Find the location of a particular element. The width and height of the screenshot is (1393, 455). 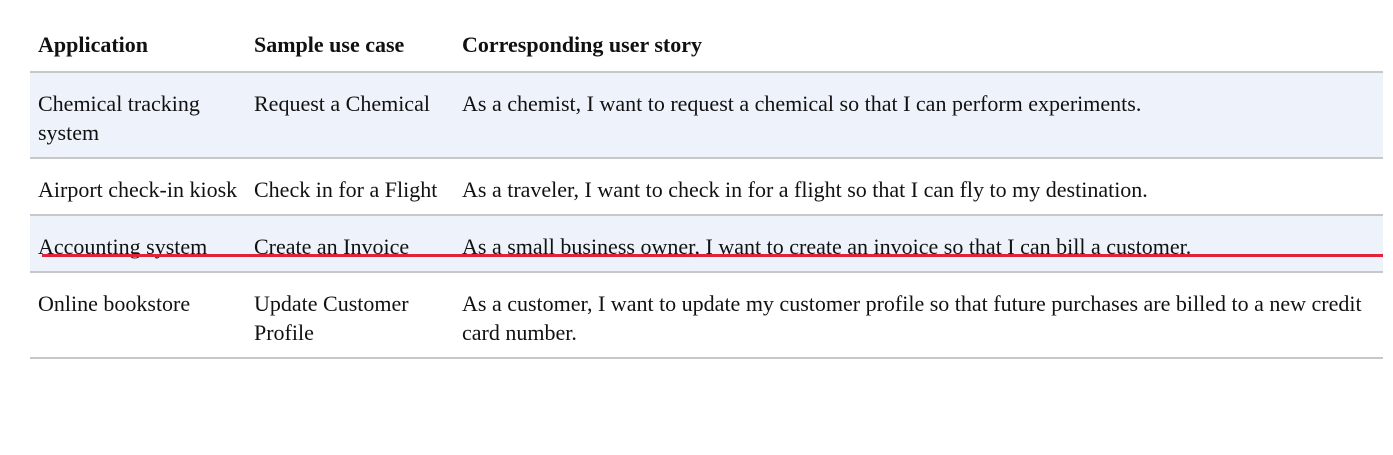

header-sample-use-case: Sample use case is located at coordinates (350, 47).